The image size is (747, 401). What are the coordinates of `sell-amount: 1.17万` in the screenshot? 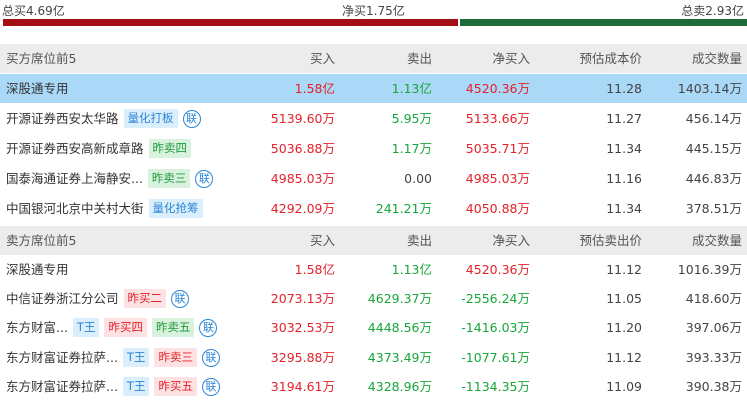 It's located at (411, 148).